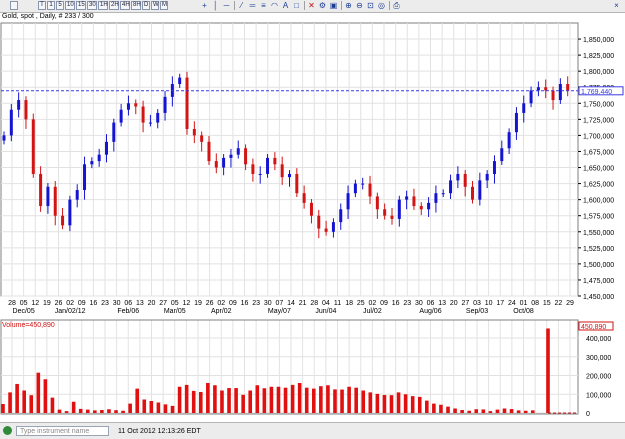 The image size is (625, 439). What do you see at coordinates (361, 303) in the screenshot?
I see `x-tick-label: 25` at bounding box center [361, 303].